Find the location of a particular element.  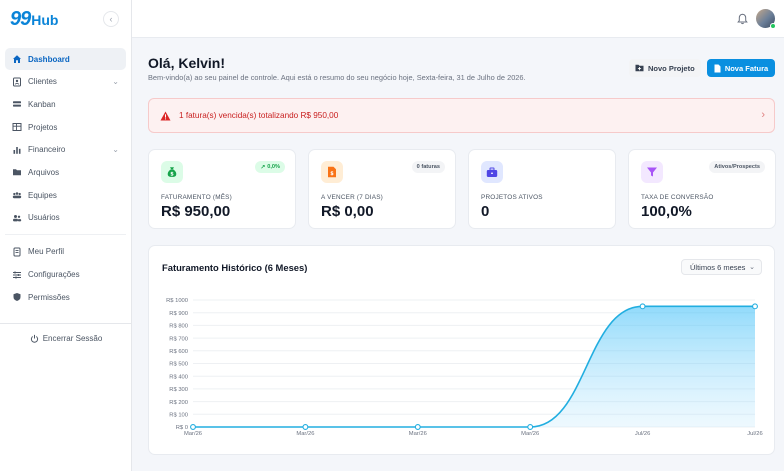

y-tick-label: R$ 1000 is located at coordinates (177, 301).